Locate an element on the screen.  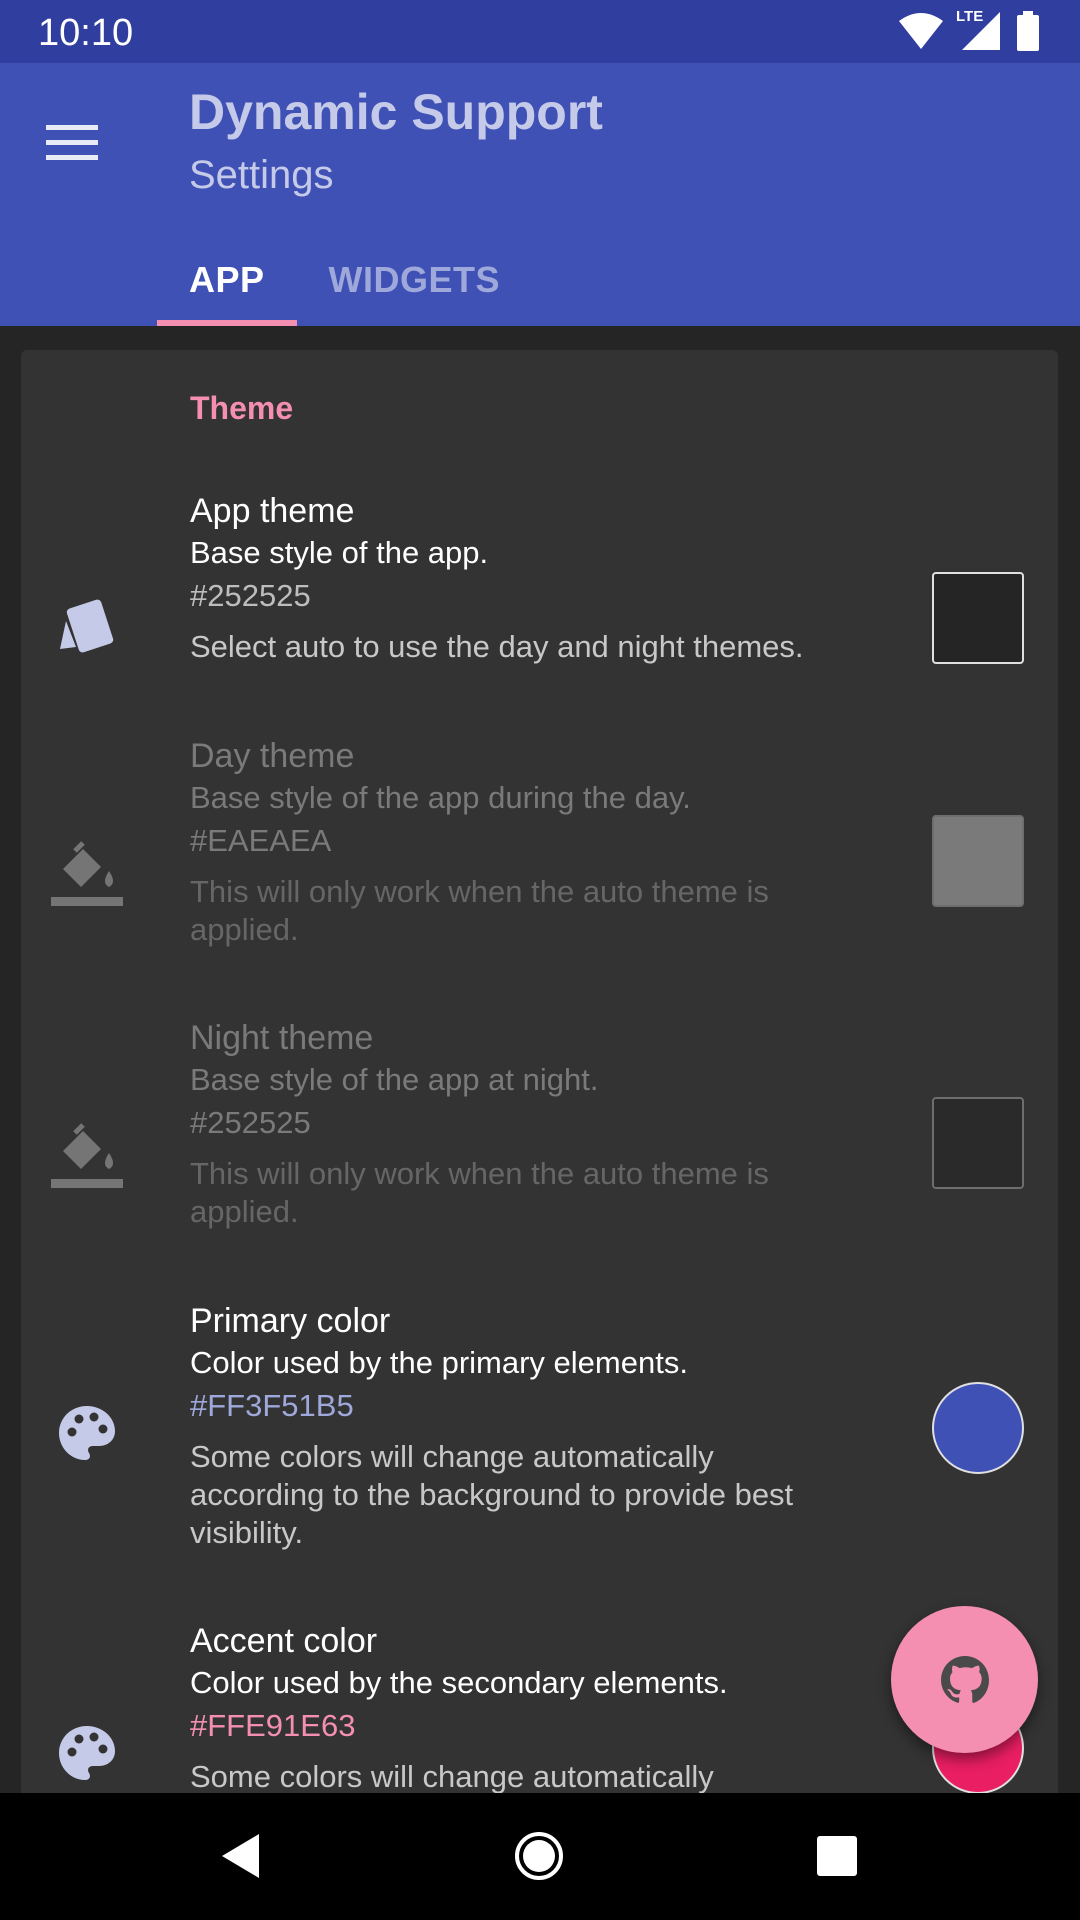
hamburger-menu-icon is located at coordinates (72, 142).